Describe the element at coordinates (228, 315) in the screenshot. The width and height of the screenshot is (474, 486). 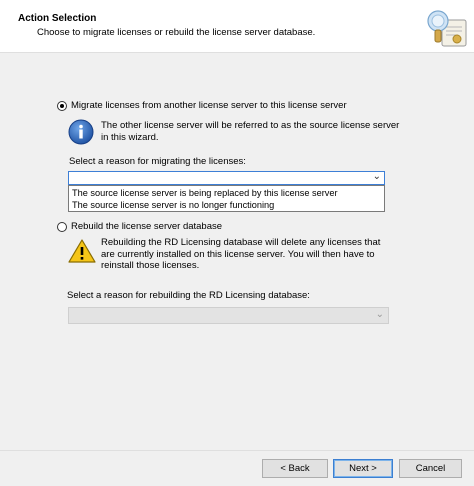
I see `rebuild-reason-dropdown: ⌄` at that location.